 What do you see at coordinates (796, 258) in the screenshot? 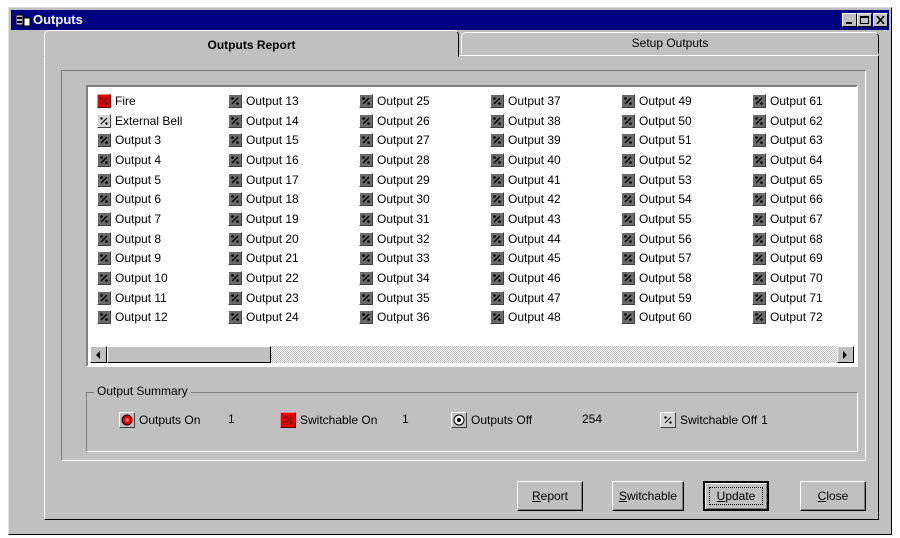
I see `output-label: Output 69` at bounding box center [796, 258].